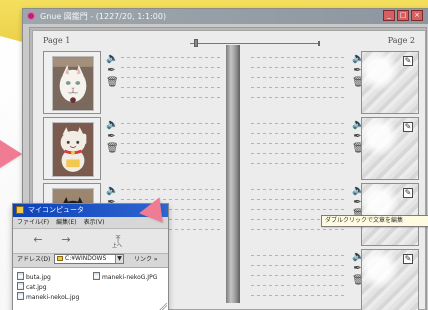 This screenshot has width=428, height=310. I want to click on slider-track, so click(255, 43).